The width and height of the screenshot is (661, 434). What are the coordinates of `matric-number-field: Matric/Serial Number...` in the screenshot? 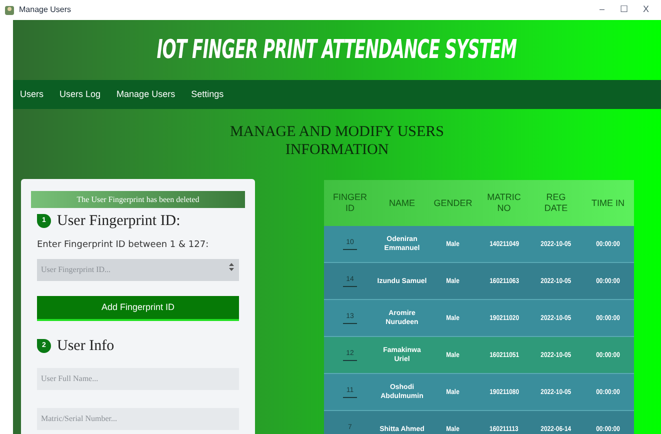 It's located at (138, 419).